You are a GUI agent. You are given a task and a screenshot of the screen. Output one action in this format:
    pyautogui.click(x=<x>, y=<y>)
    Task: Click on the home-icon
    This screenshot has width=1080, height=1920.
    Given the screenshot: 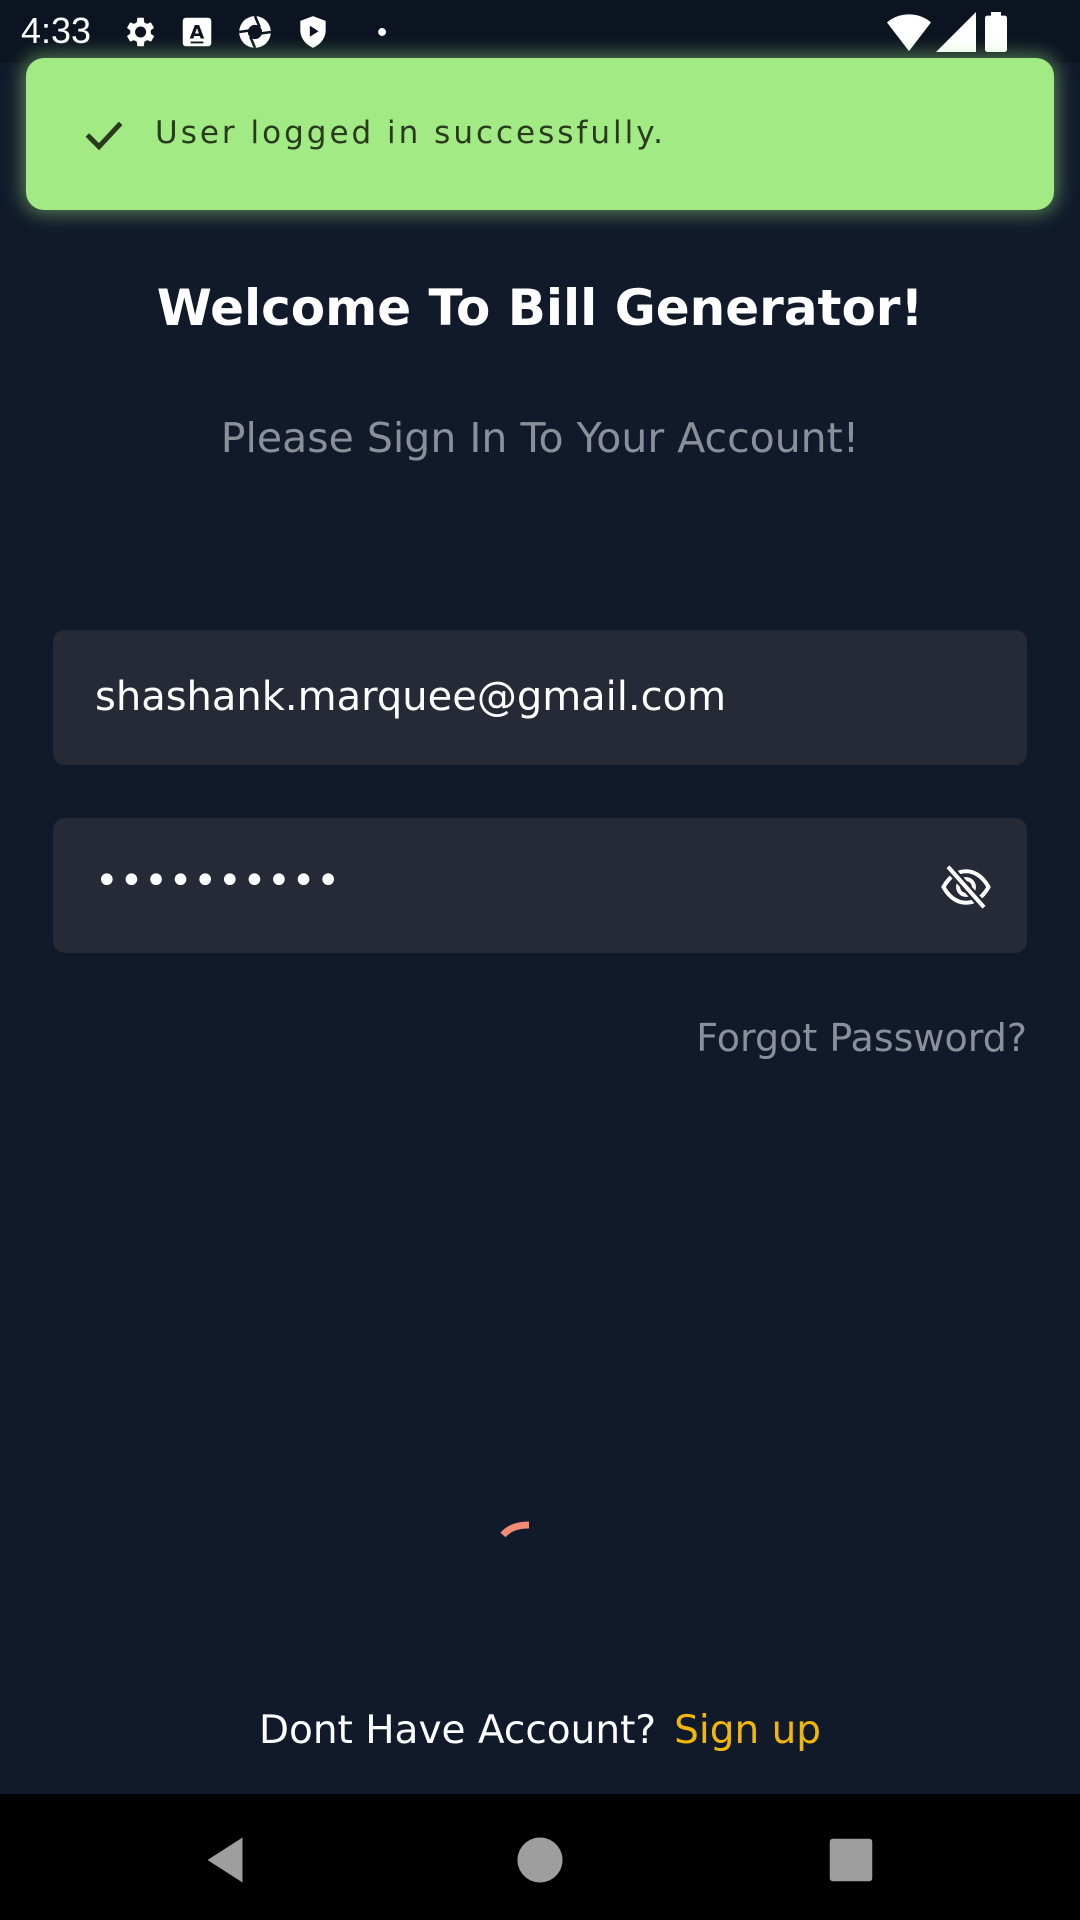 What is the action you would take?
    pyautogui.click(x=540, y=1860)
    